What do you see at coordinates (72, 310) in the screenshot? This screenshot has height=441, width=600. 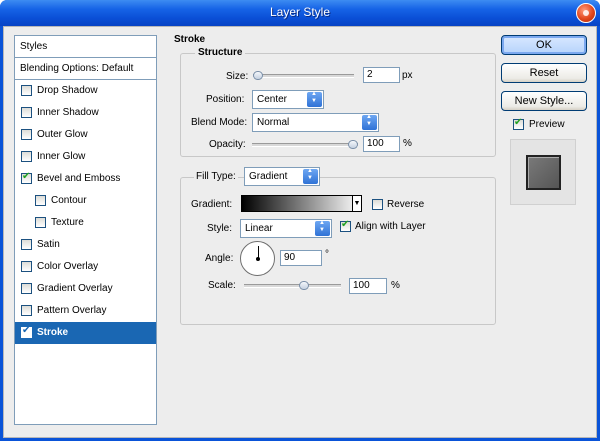 I see `sidebar-item-label: Pattern Overlay` at bounding box center [72, 310].